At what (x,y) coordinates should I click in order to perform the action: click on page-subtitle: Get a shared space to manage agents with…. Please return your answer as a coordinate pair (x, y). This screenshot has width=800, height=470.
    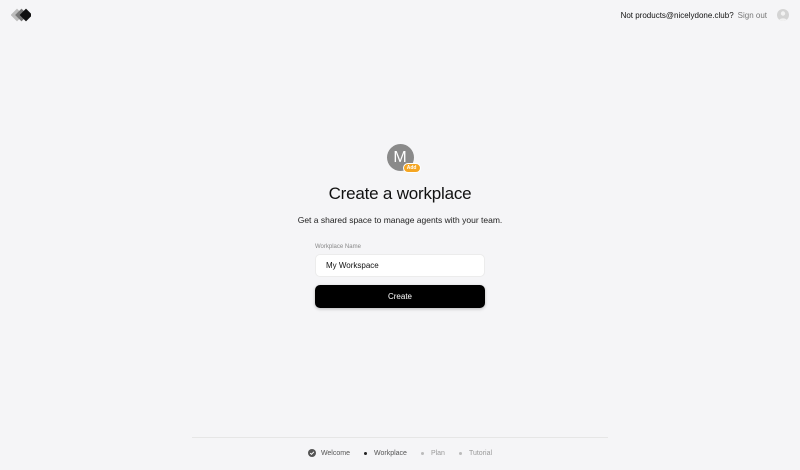
    Looking at the image, I should click on (400, 220).